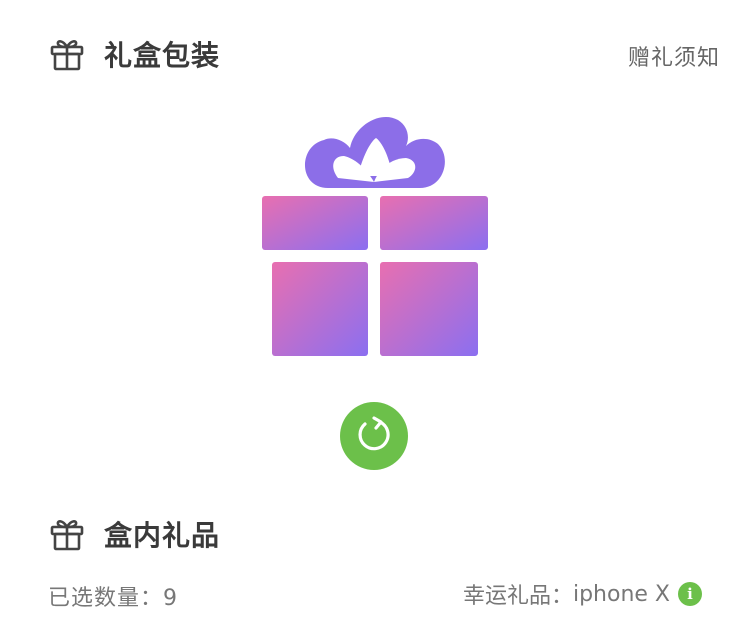 This screenshot has width=750, height=624. Describe the element at coordinates (674, 56) in the screenshot. I see `gift-notice-link: 赠礼须知` at that location.